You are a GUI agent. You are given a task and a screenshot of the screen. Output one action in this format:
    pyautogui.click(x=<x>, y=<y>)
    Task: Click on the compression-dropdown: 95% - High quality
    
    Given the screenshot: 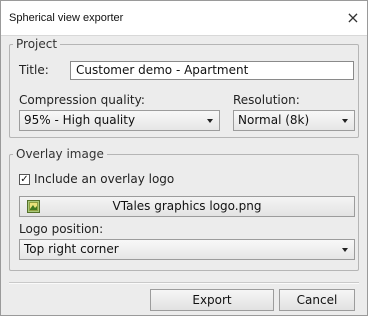 What is the action you would take?
    pyautogui.click(x=119, y=120)
    